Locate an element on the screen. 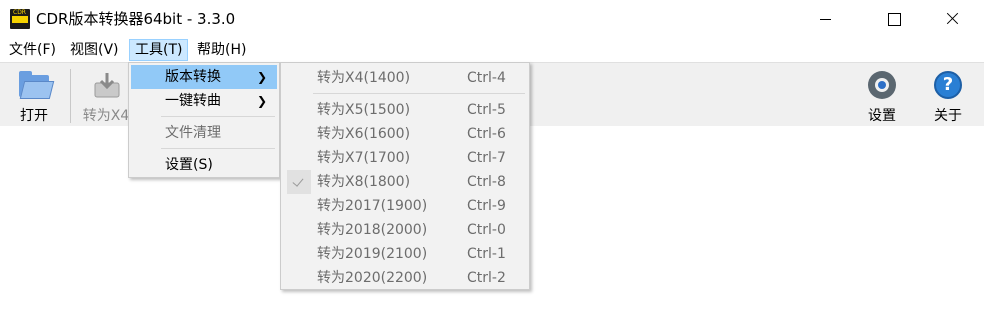 This screenshot has width=984, height=320. menu-tools: 工具(T) is located at coordinates (159, 50).